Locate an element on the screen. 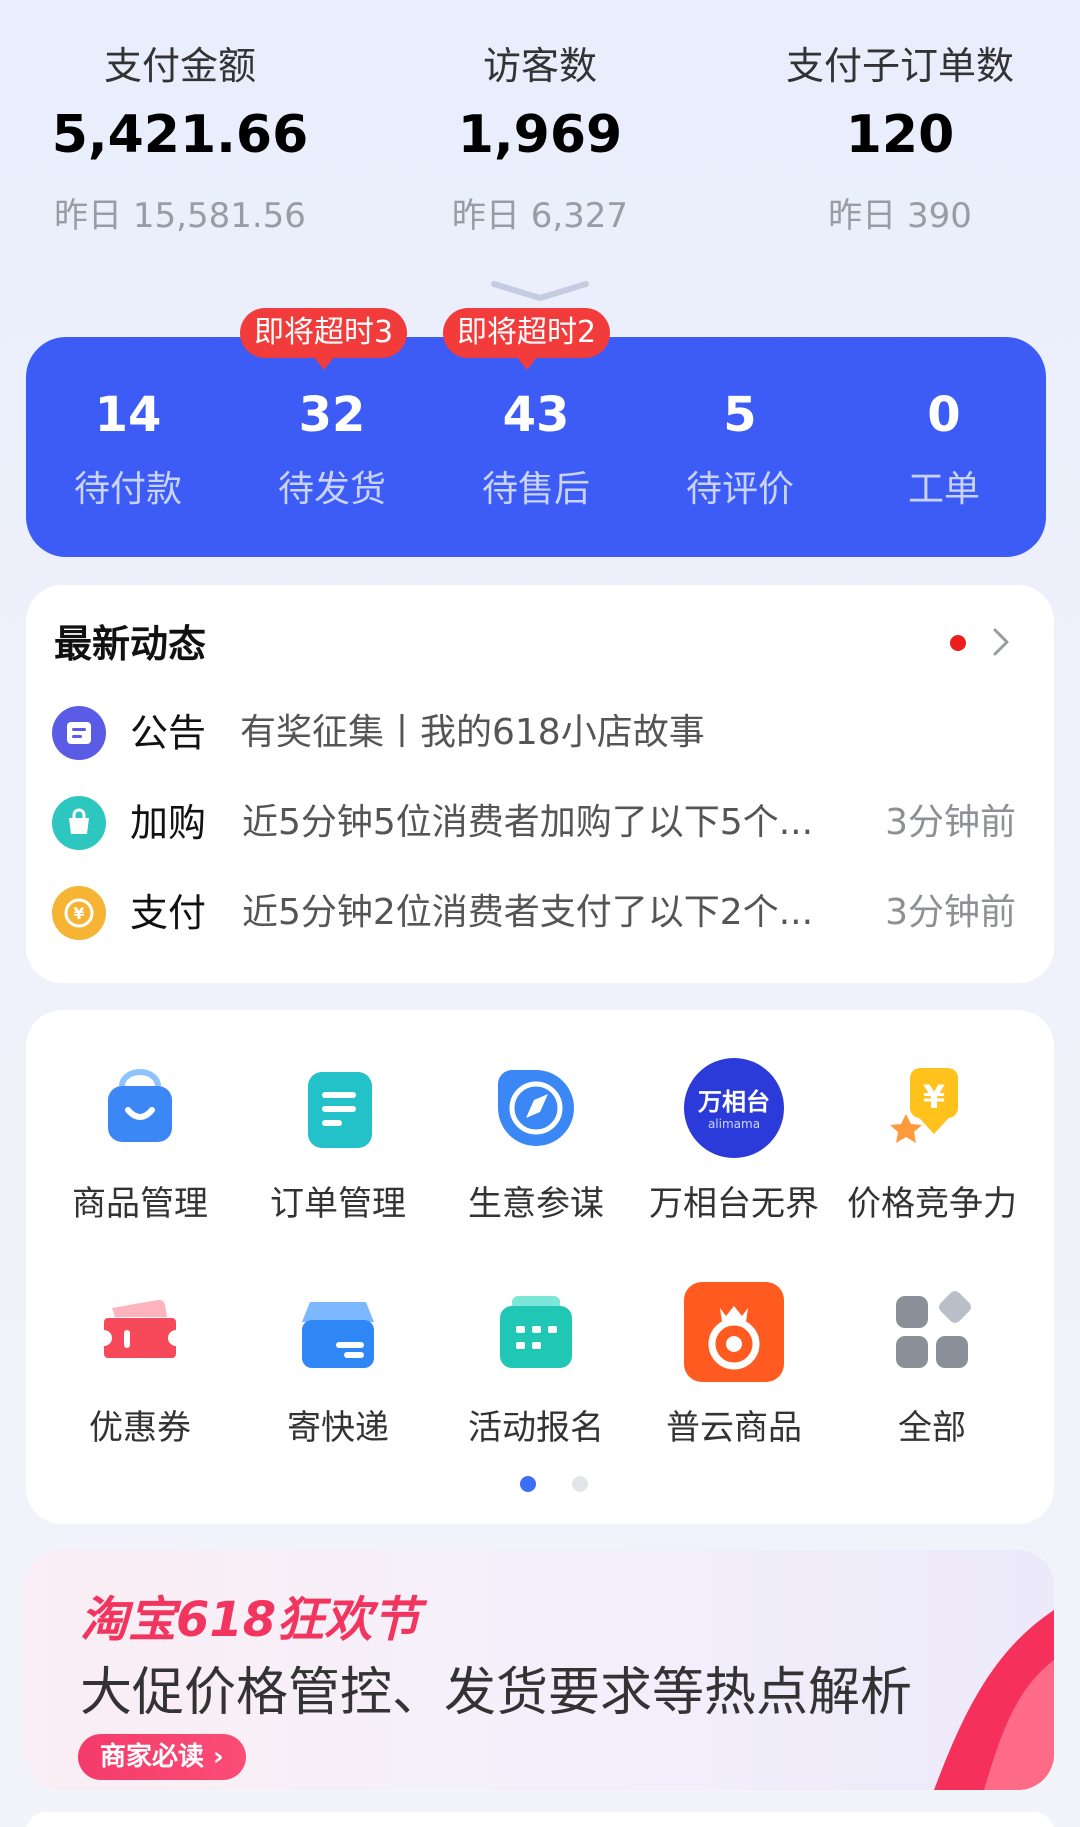 The height and width of the screenshot is (1827, 1080). stat-visitors: 访客数 1,969 昨日 6,327 is located at coordinates (540, 141).